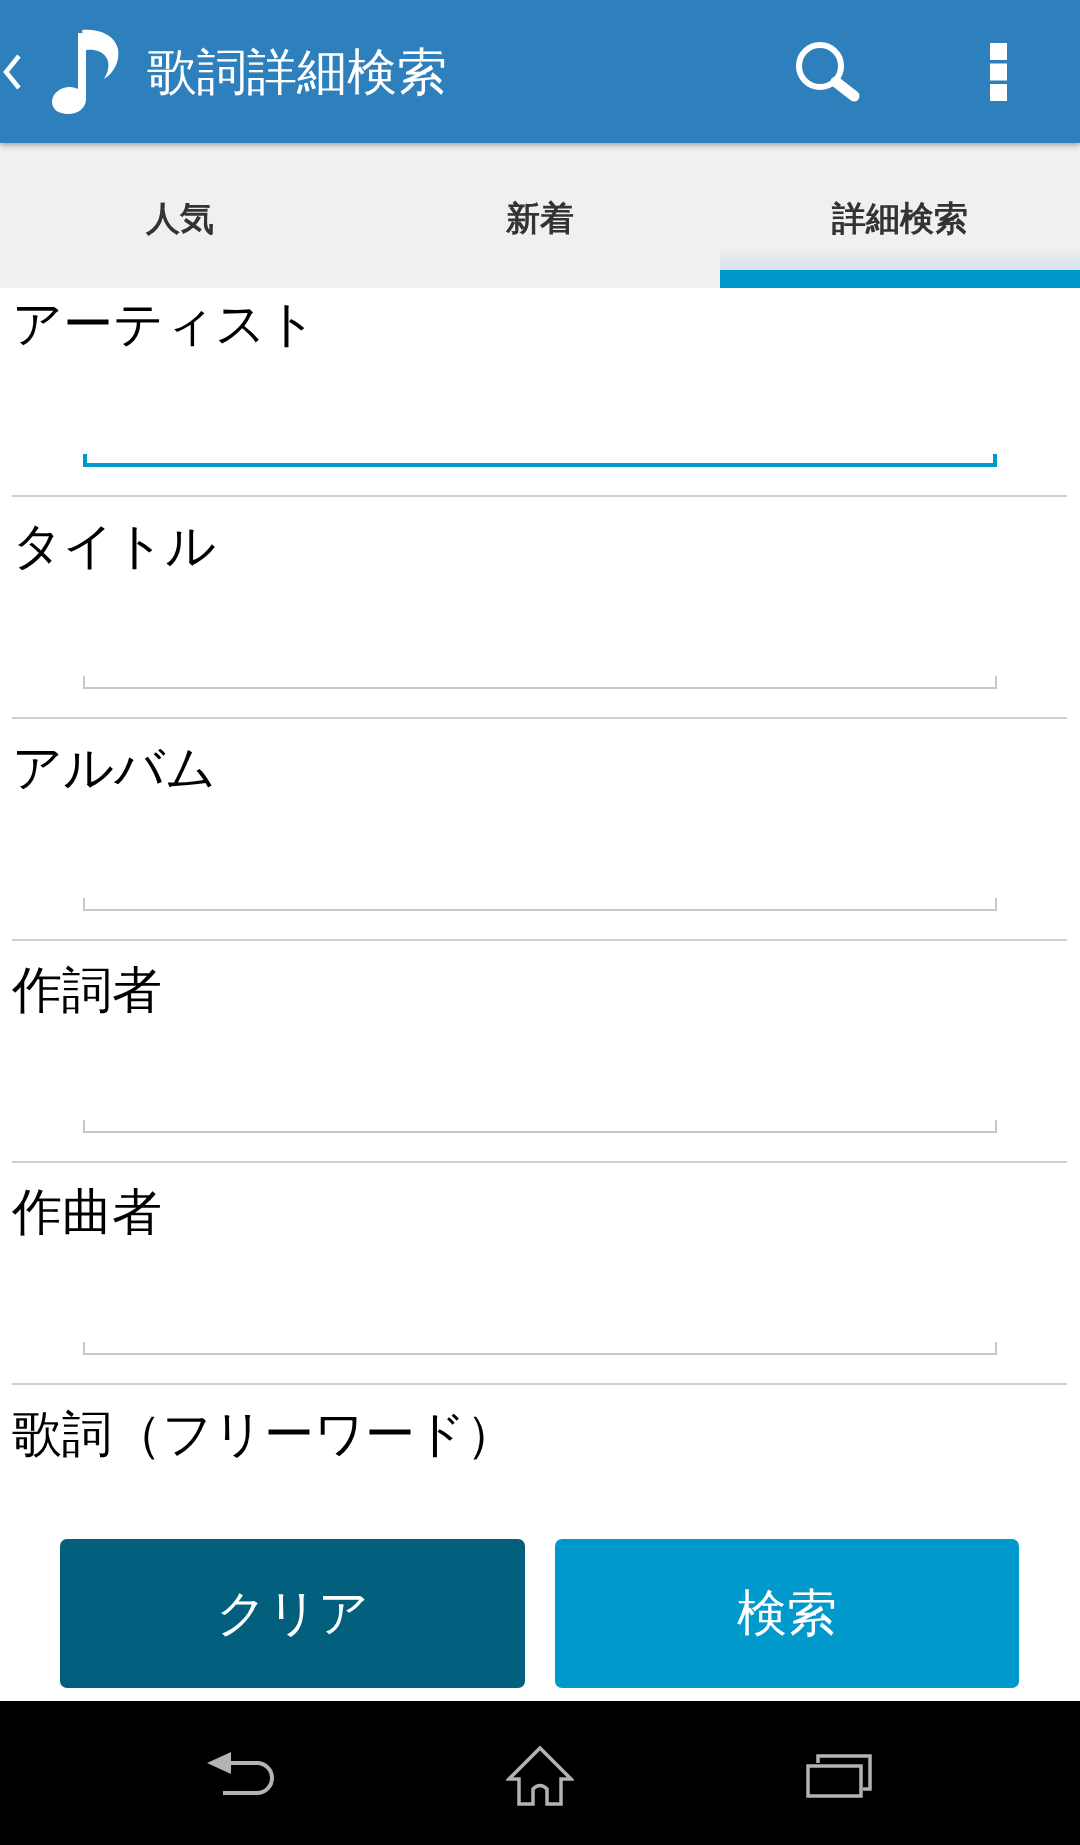  Describe the element at coordinates (114, 546) in the screenshot. I see `field-label: タイトル` at that location.